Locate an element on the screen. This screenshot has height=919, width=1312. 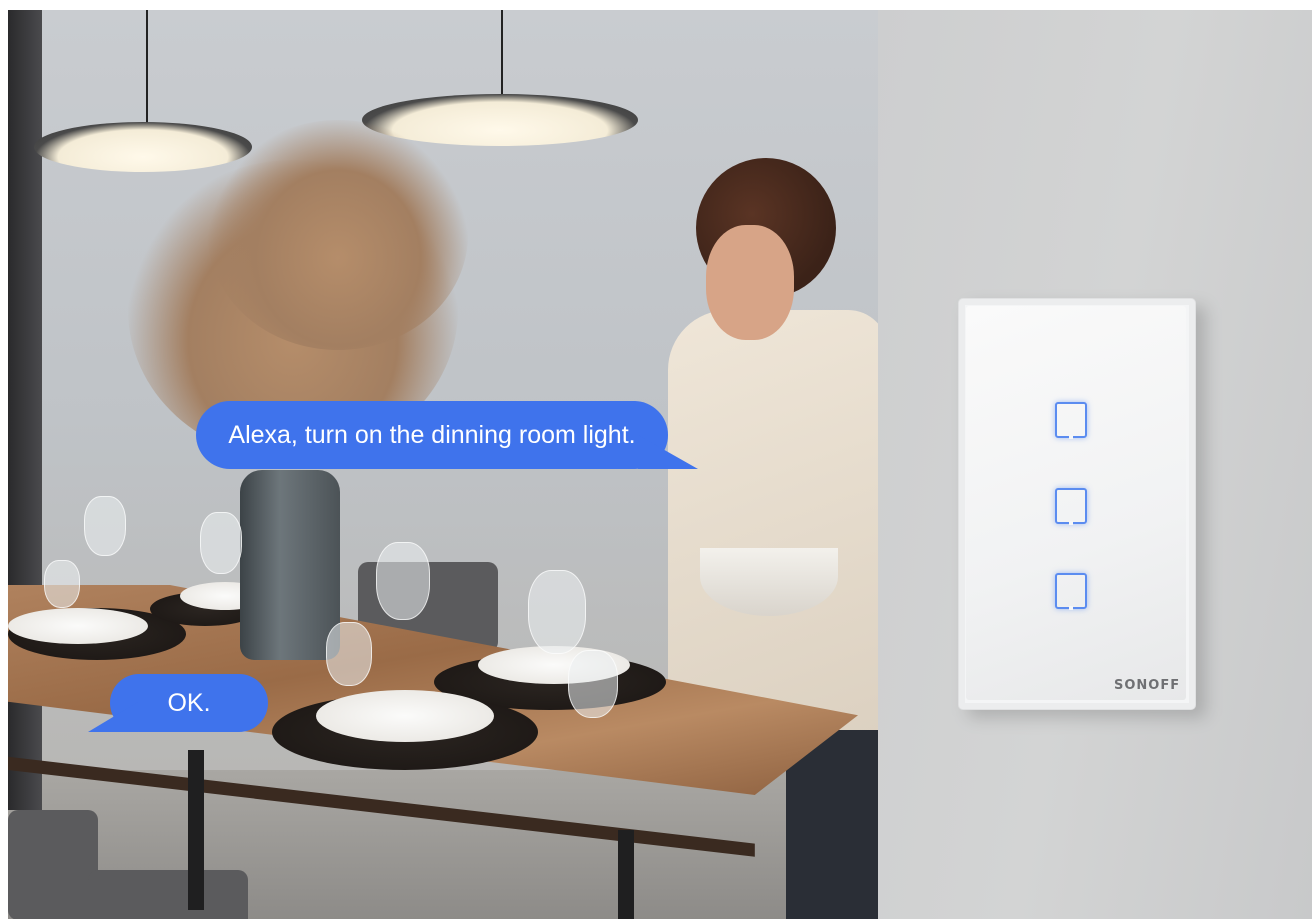
brand-logo: SONOFF is located at coordinates (1147, 685).